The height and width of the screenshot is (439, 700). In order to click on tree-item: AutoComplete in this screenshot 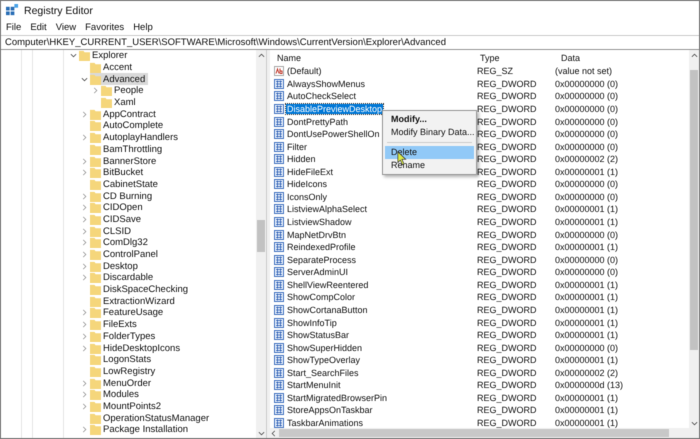, I will do `click(128, 126)`.